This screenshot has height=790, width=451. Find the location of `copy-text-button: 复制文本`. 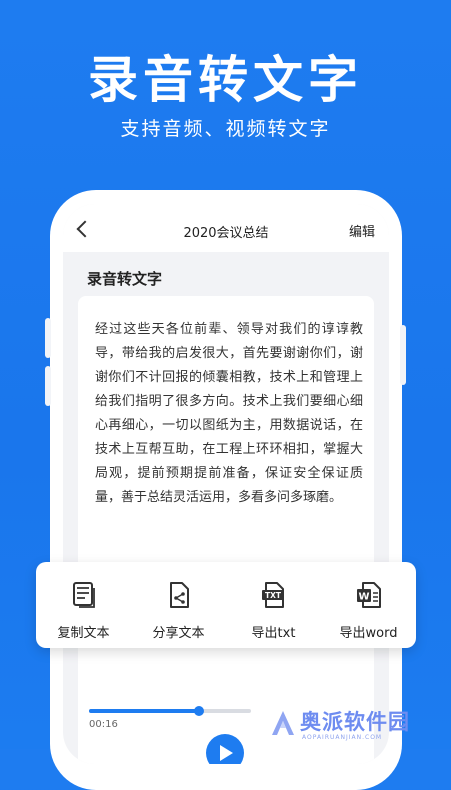

copy-text-button: 复制文本 is located at coordinates (83, 605).